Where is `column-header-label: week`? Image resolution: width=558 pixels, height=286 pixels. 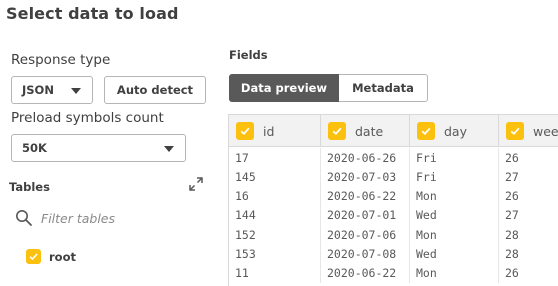 column-header-label: week is located at coordinates (545, 131).